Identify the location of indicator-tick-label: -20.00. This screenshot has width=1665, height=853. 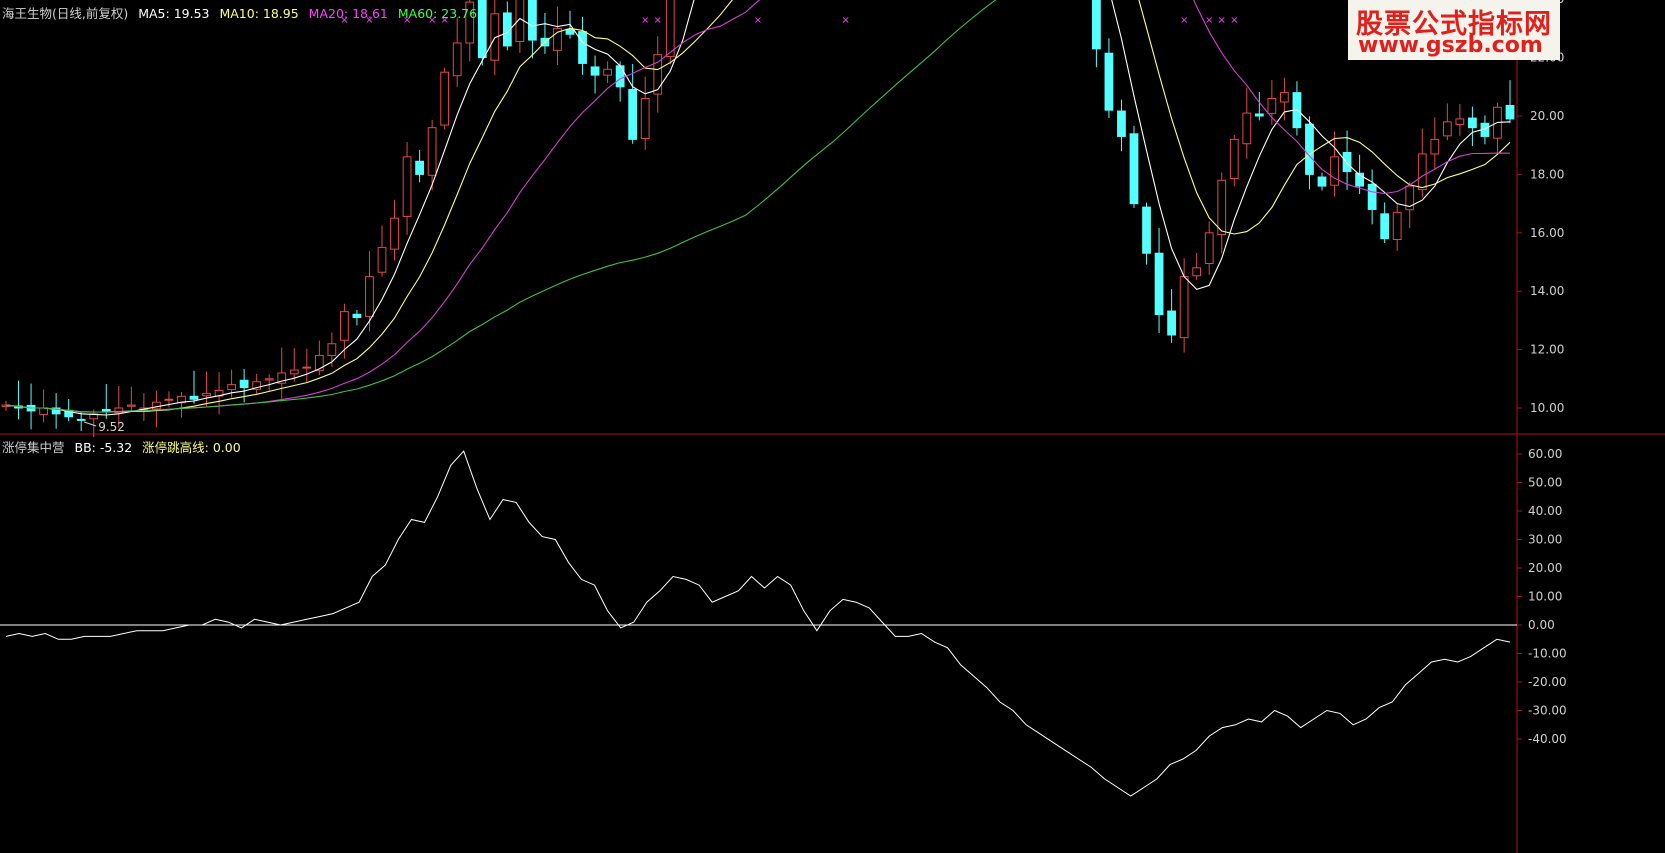
(1547, 682).